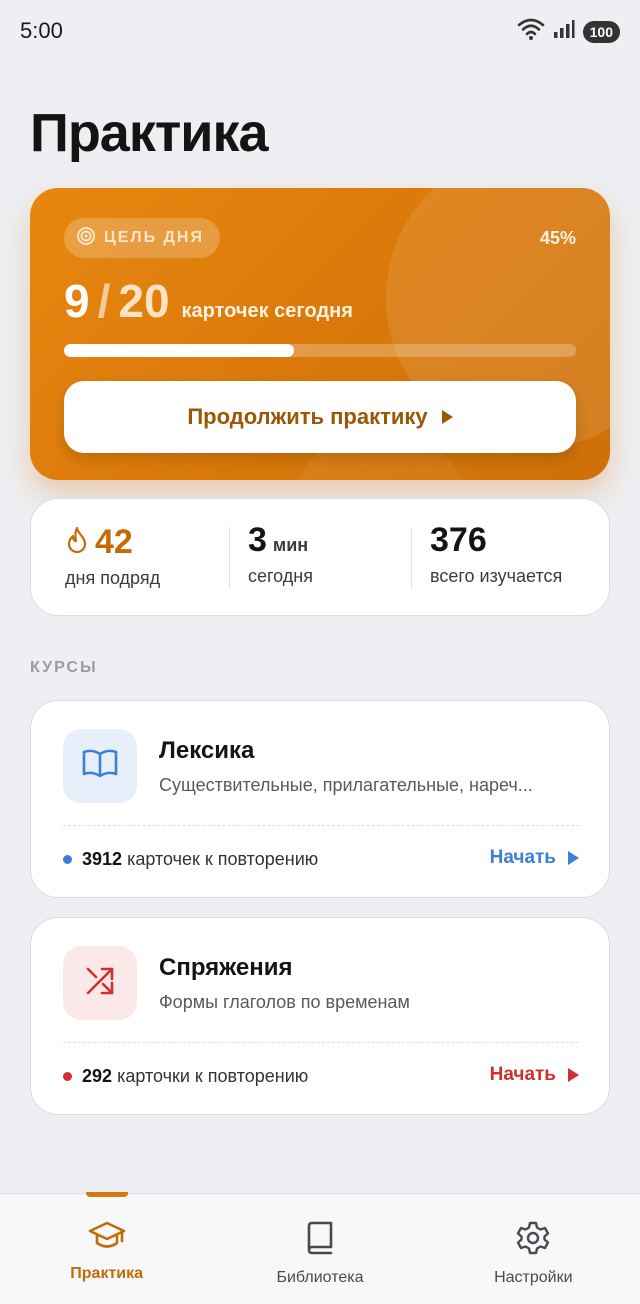  What do you see at coordinates (207, 750) in the screenshot?
I see `course-title: Лексика` at bounding box center [207, 750].